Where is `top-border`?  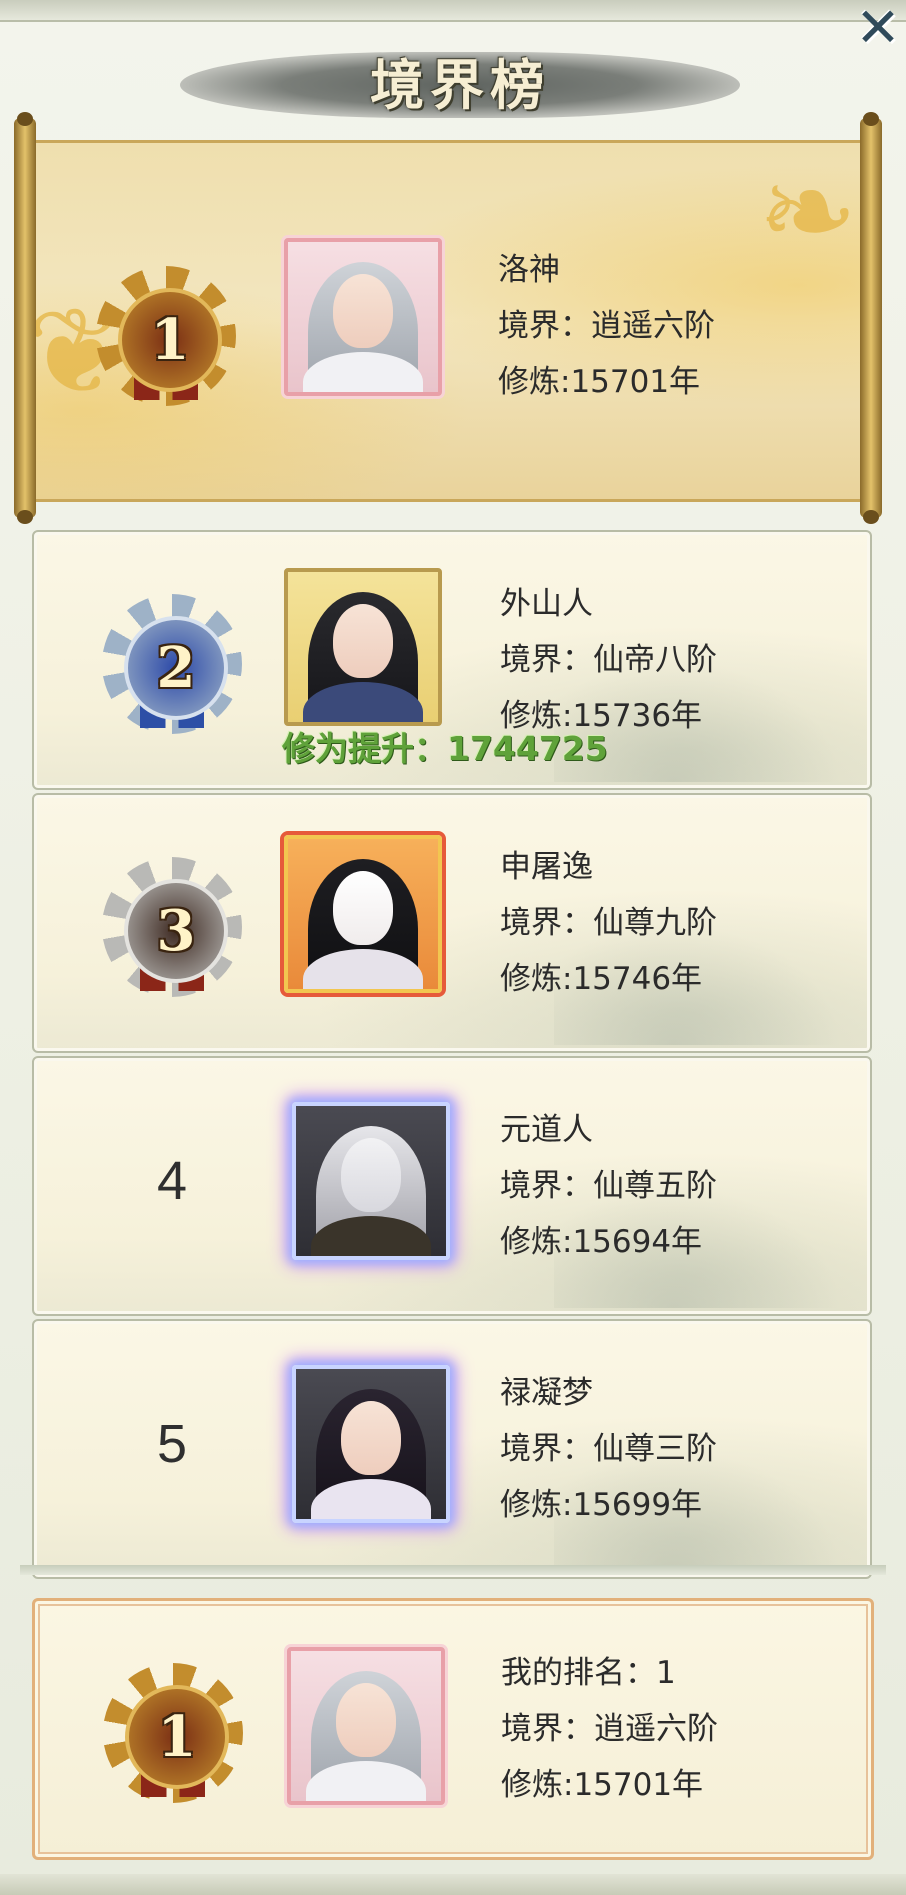
top-border is located at coordinates (453, 11).